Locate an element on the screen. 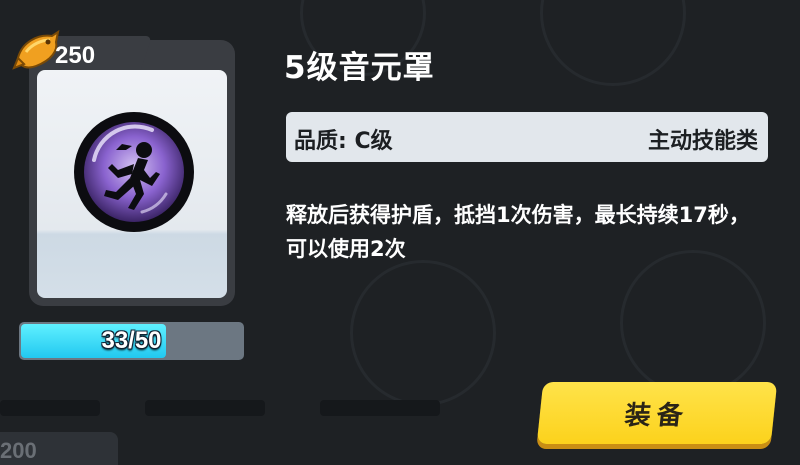 This screenshot has width=800, height=465. item-title: 5级音元罩 is located at coordinates (359, 68).